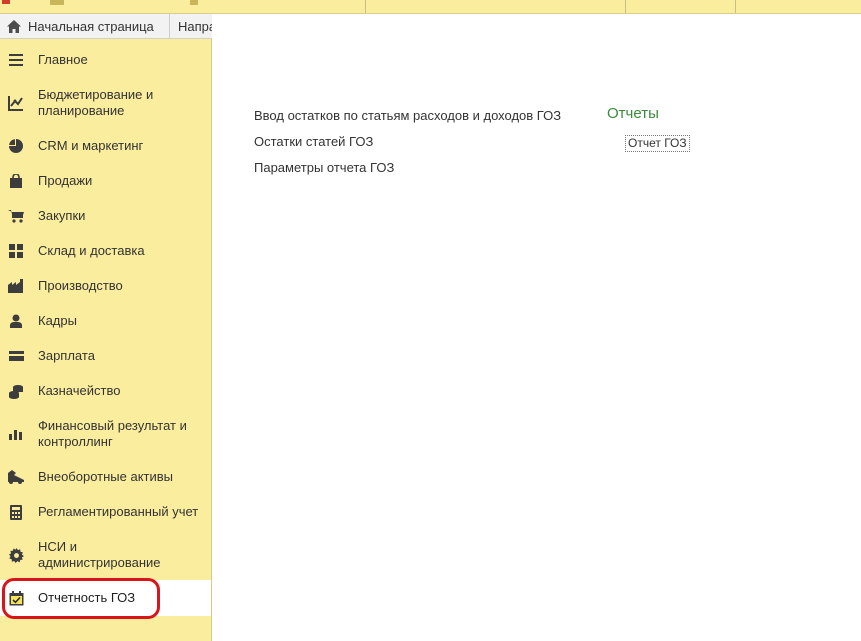  What do you see at coordinates (16, 146) in the screenshot?
I see `pie-chart-icon` at bounding box center [16, 146].